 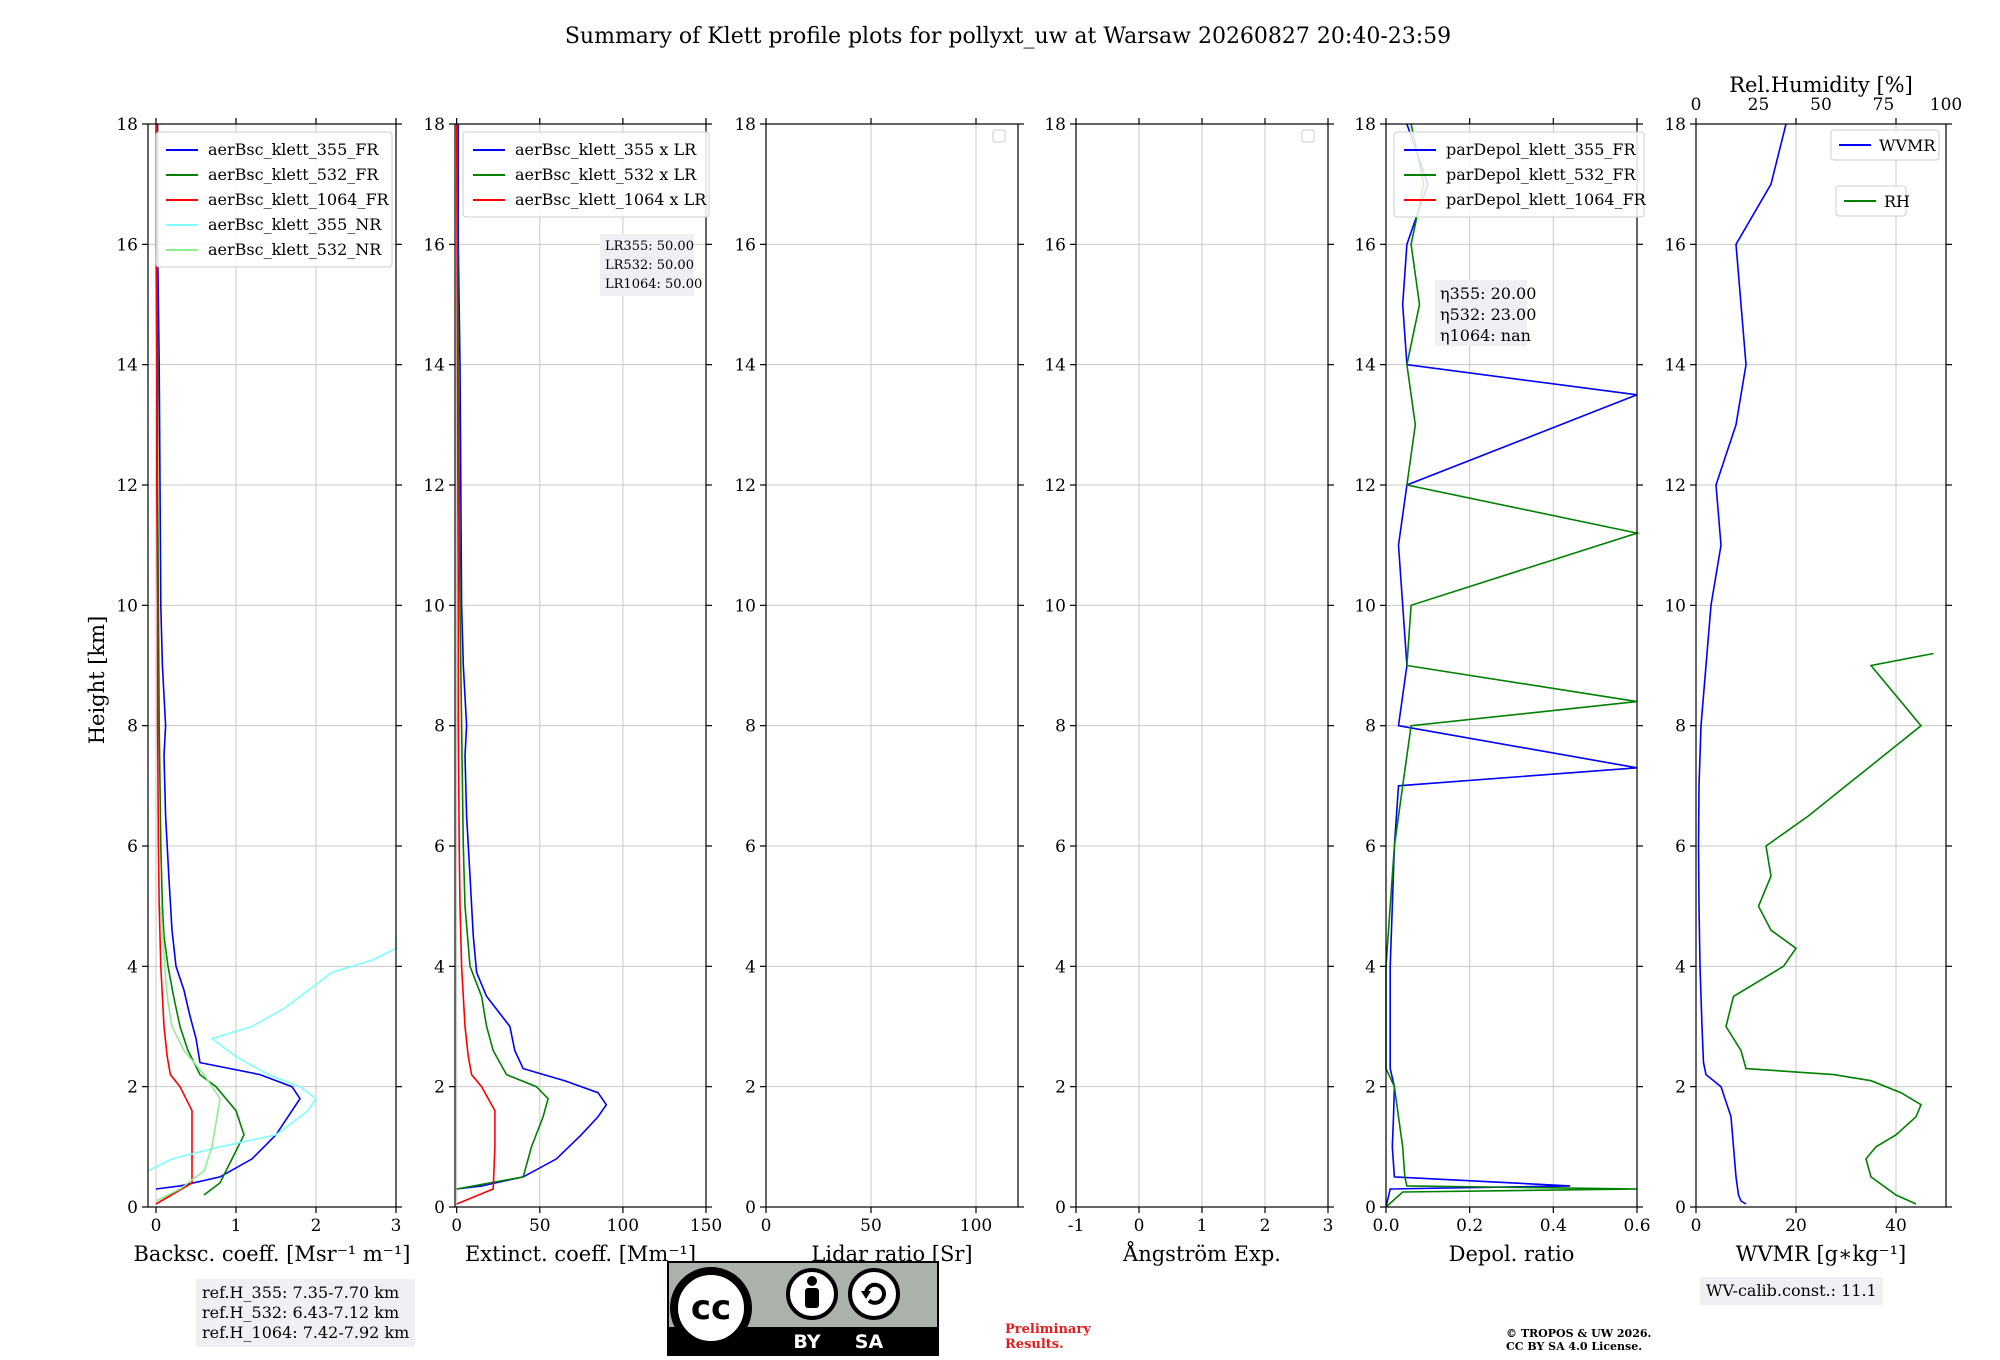 What do you see at coordinates (295, 249) in the screenshot?
I see `legend-label: aerBsc_klett_532_NR` at bounding box center [295, 249].